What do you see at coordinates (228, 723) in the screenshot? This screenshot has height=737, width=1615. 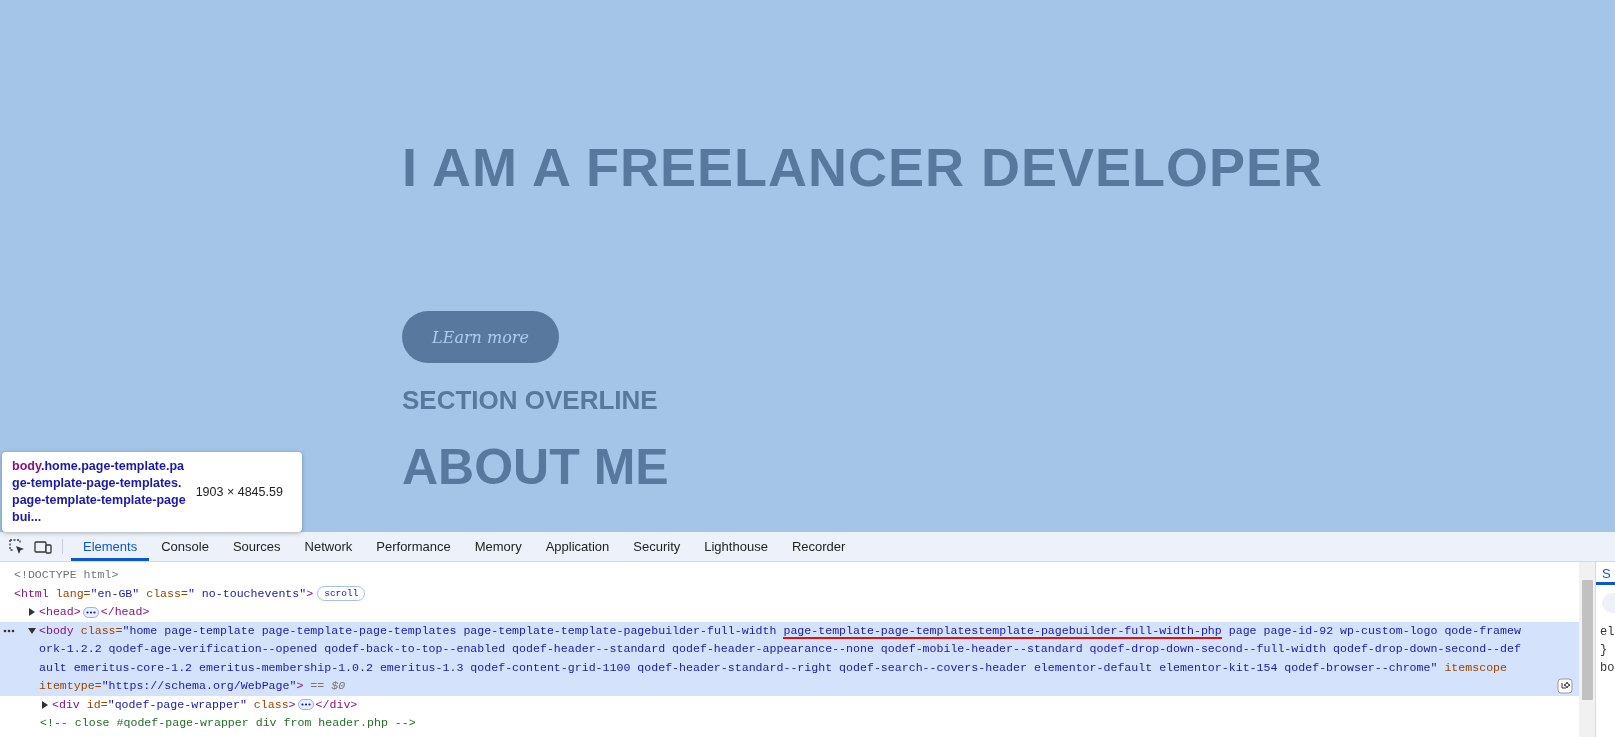 I see `code-comment: <!-- close #qodef-page-wrapper div from header.php -->` at bounding box center [228, 723].